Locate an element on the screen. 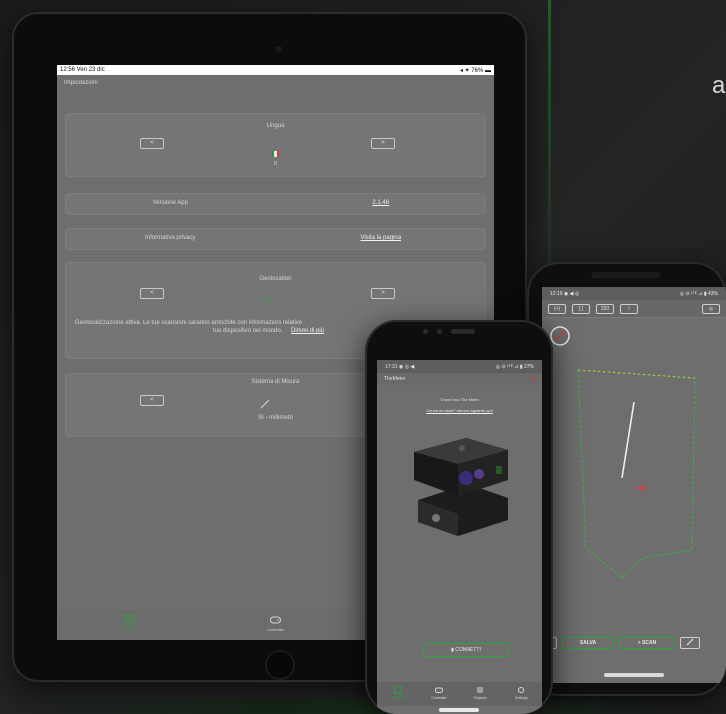  decorative-glow-bottom is located at coordinates (363, 707).